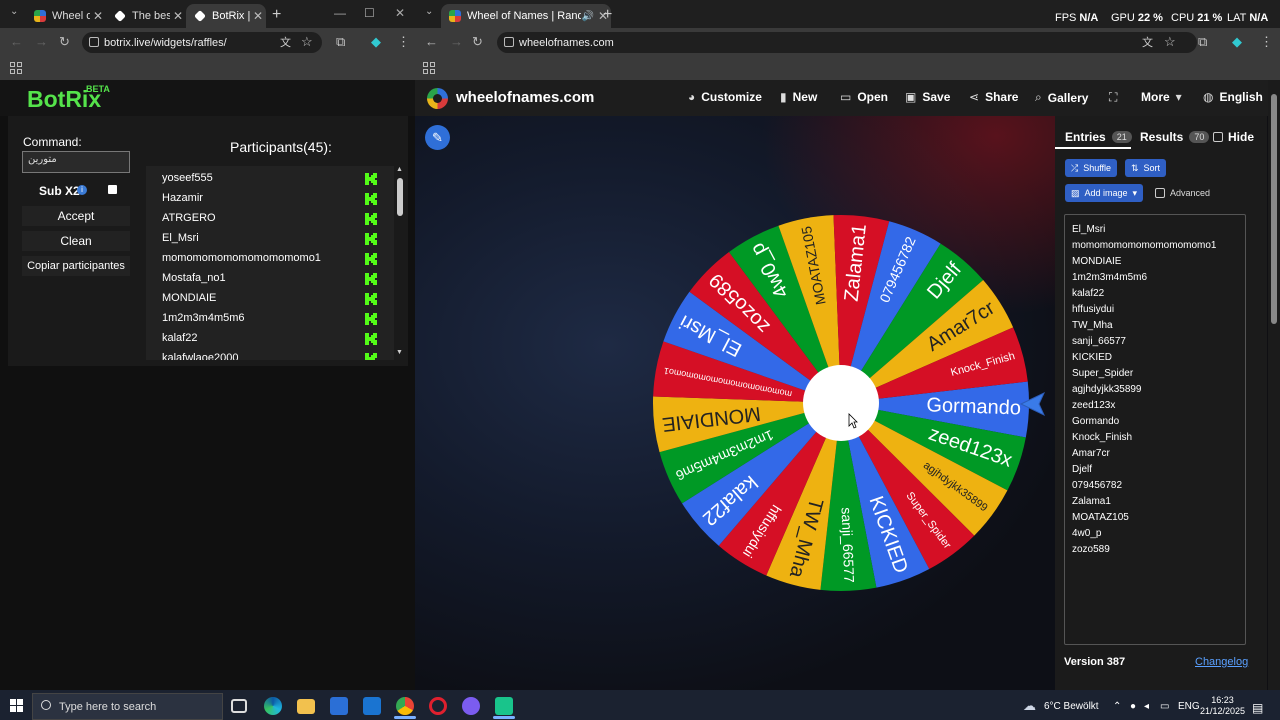 The image size is (1280, 720). What do you see at coordinates (371, 339) in the screenshot?
I see `kick-logo-icon` at bounding box center [371, 339].